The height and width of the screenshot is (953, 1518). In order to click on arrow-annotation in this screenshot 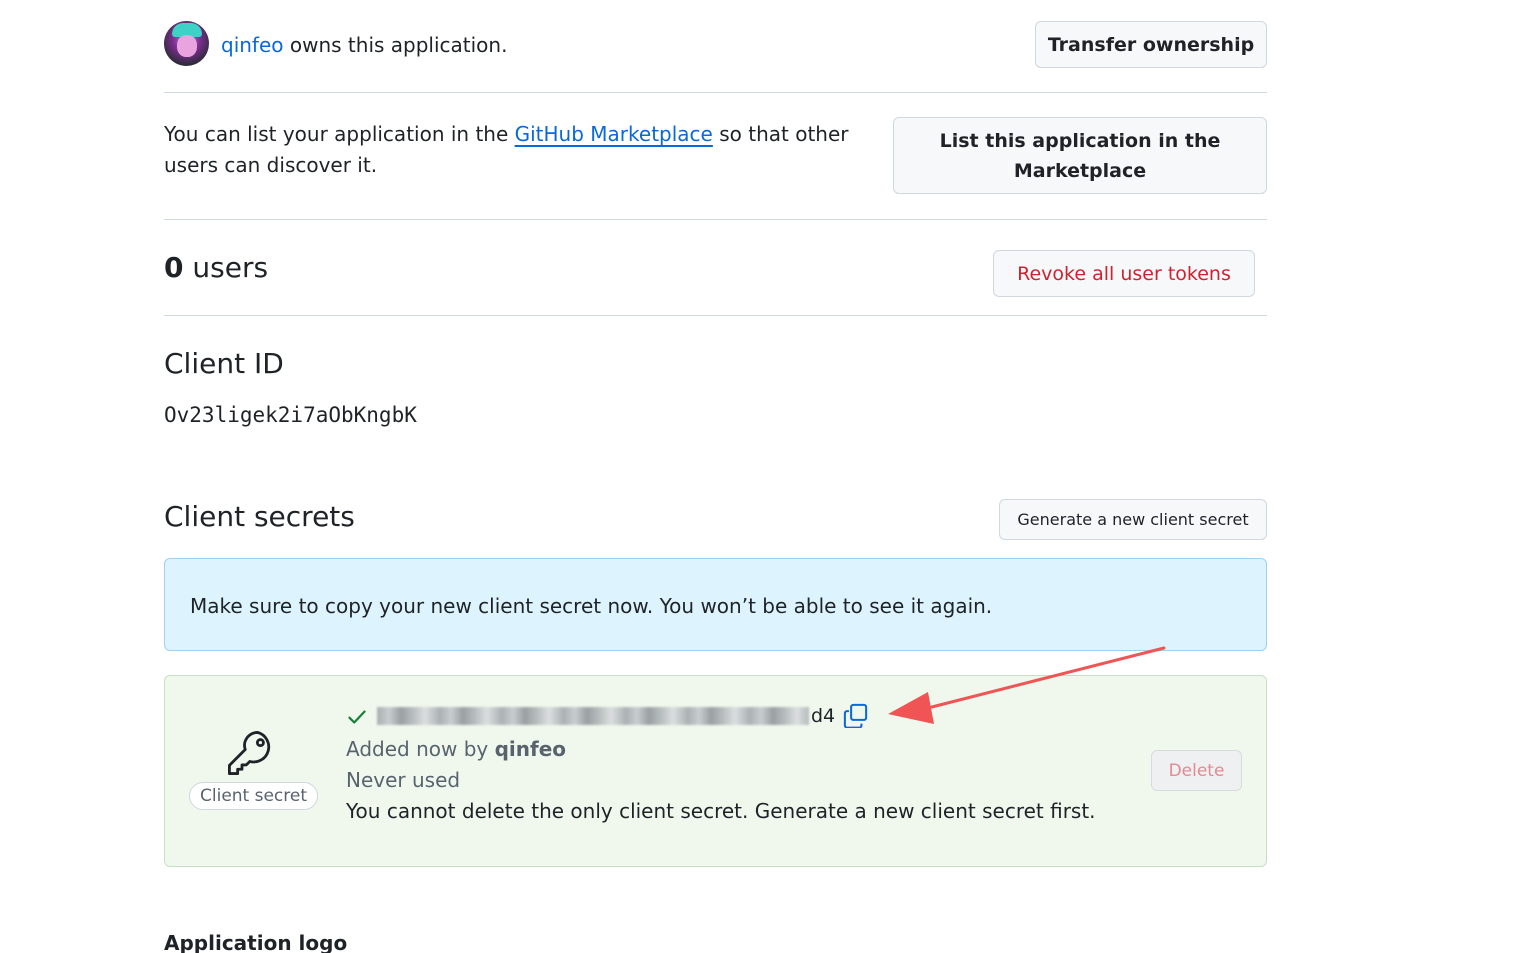, I will do `click(1027, 685)`.